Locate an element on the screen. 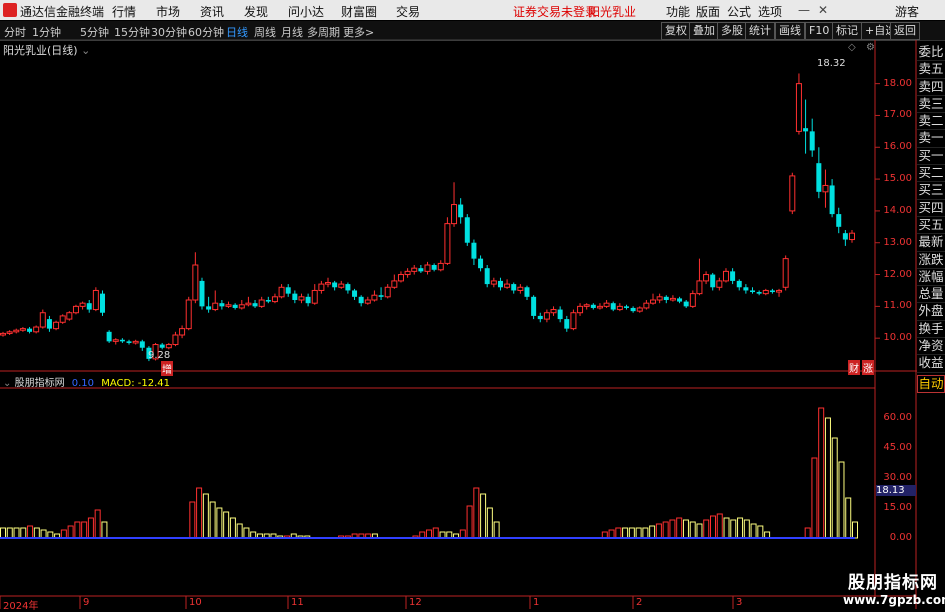 The width and height of the screenshot is (945, 612). quote-field: 买四 is located at coordinates (931, 208).